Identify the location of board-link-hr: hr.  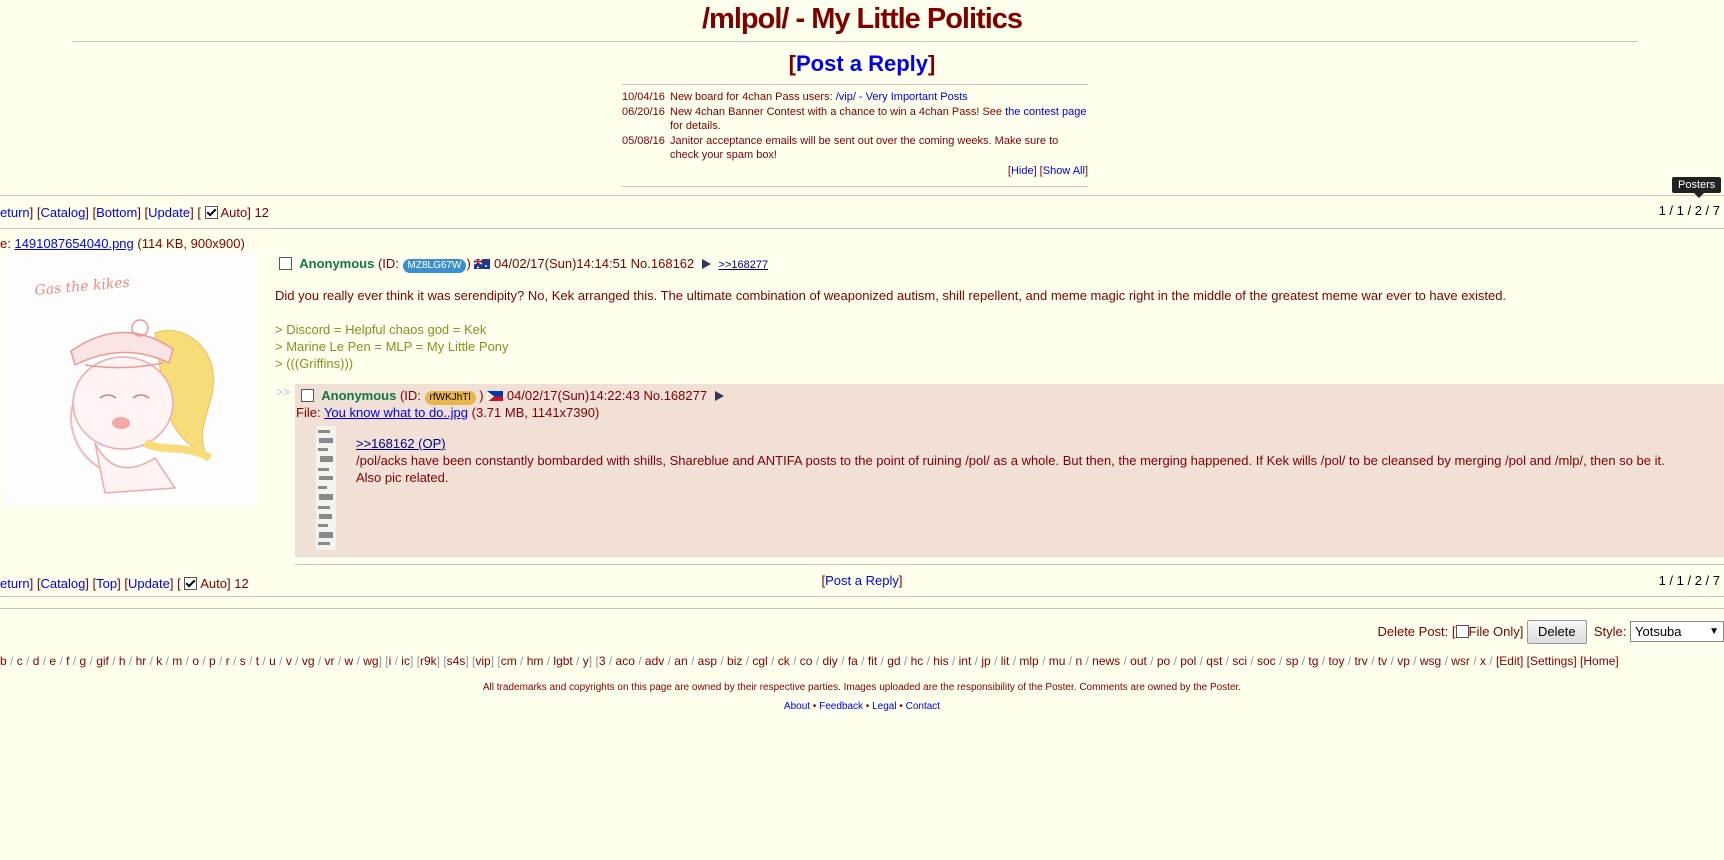
(141, 661).